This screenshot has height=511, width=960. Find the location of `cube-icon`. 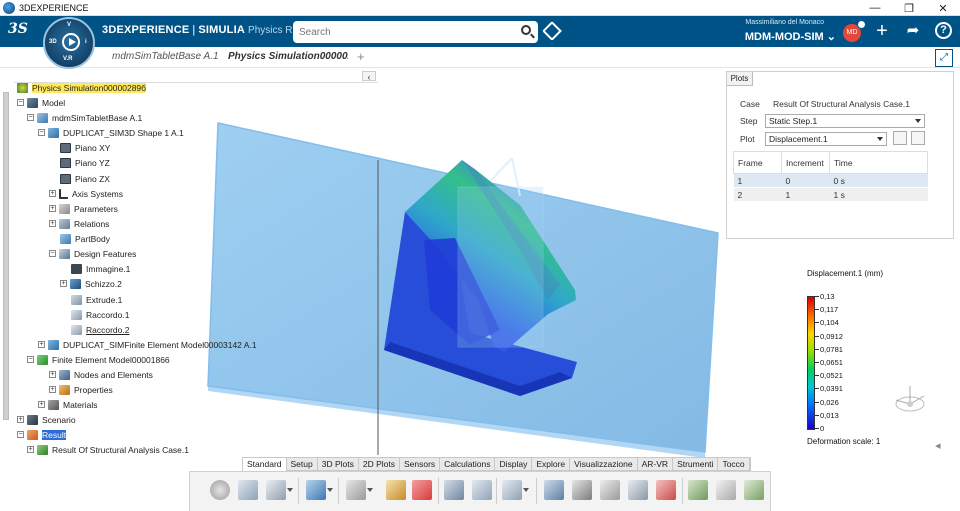

cube-icon is located at coordinates (359, 490).